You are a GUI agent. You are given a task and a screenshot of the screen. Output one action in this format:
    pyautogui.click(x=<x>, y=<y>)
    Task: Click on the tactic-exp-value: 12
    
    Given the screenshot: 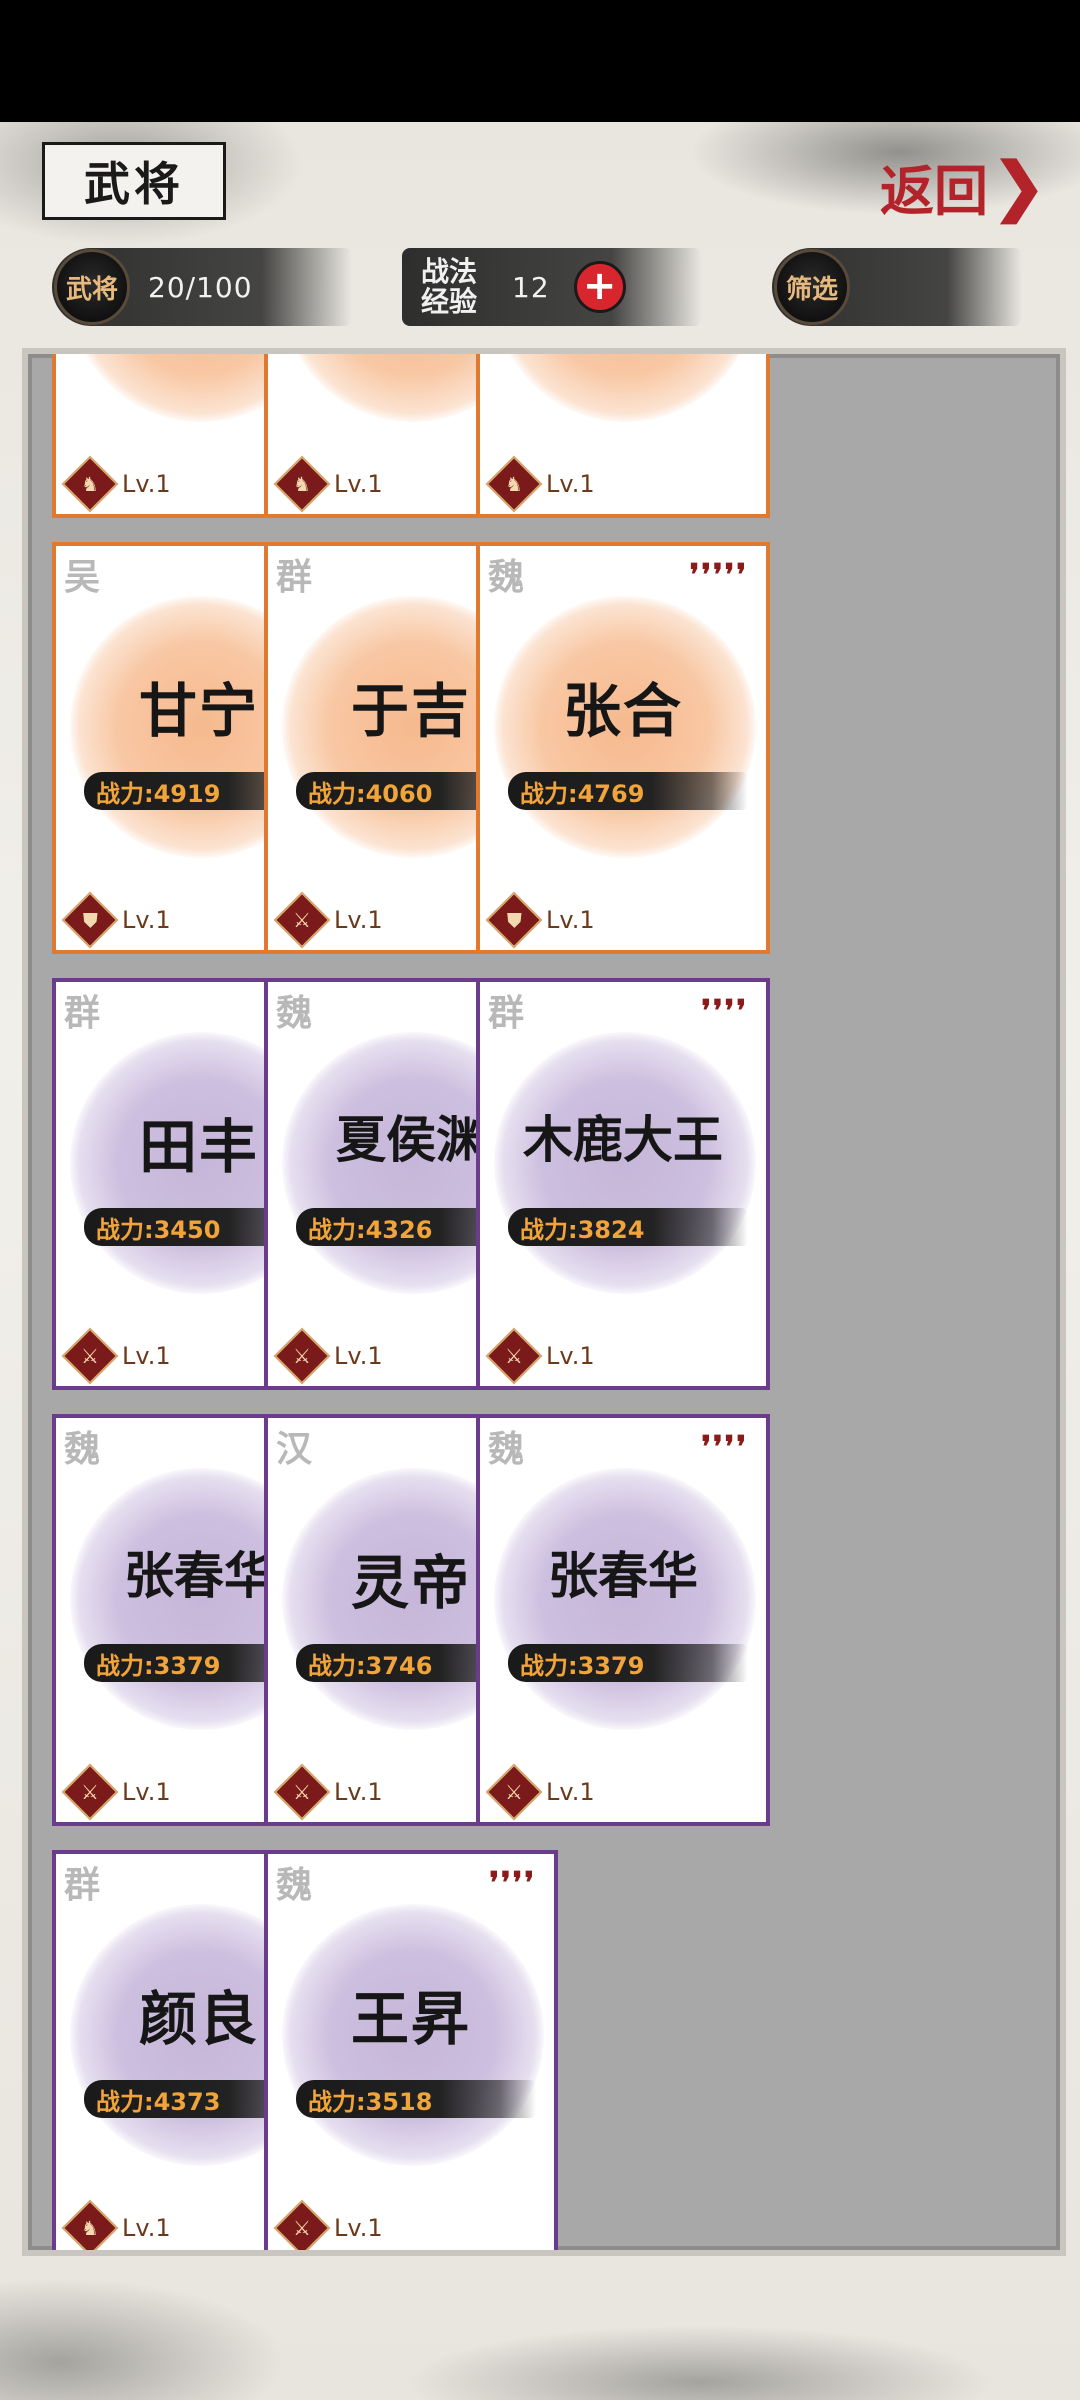 What is the action you would take?
    pyautogui.click(x=531, y=287)
    